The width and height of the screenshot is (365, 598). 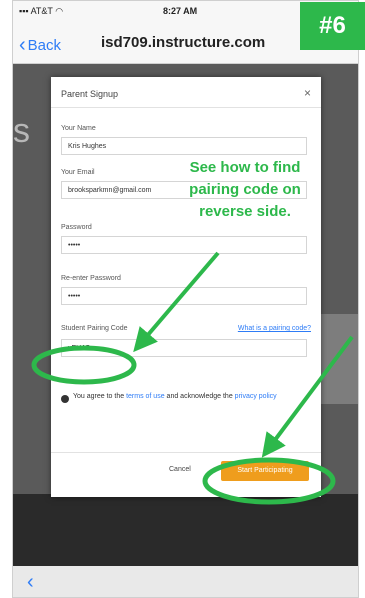 What do you see at coordinates (184, 146) in the screenshot?
I see `name-input: Kris Hughes` at bounding box center [184, 146].